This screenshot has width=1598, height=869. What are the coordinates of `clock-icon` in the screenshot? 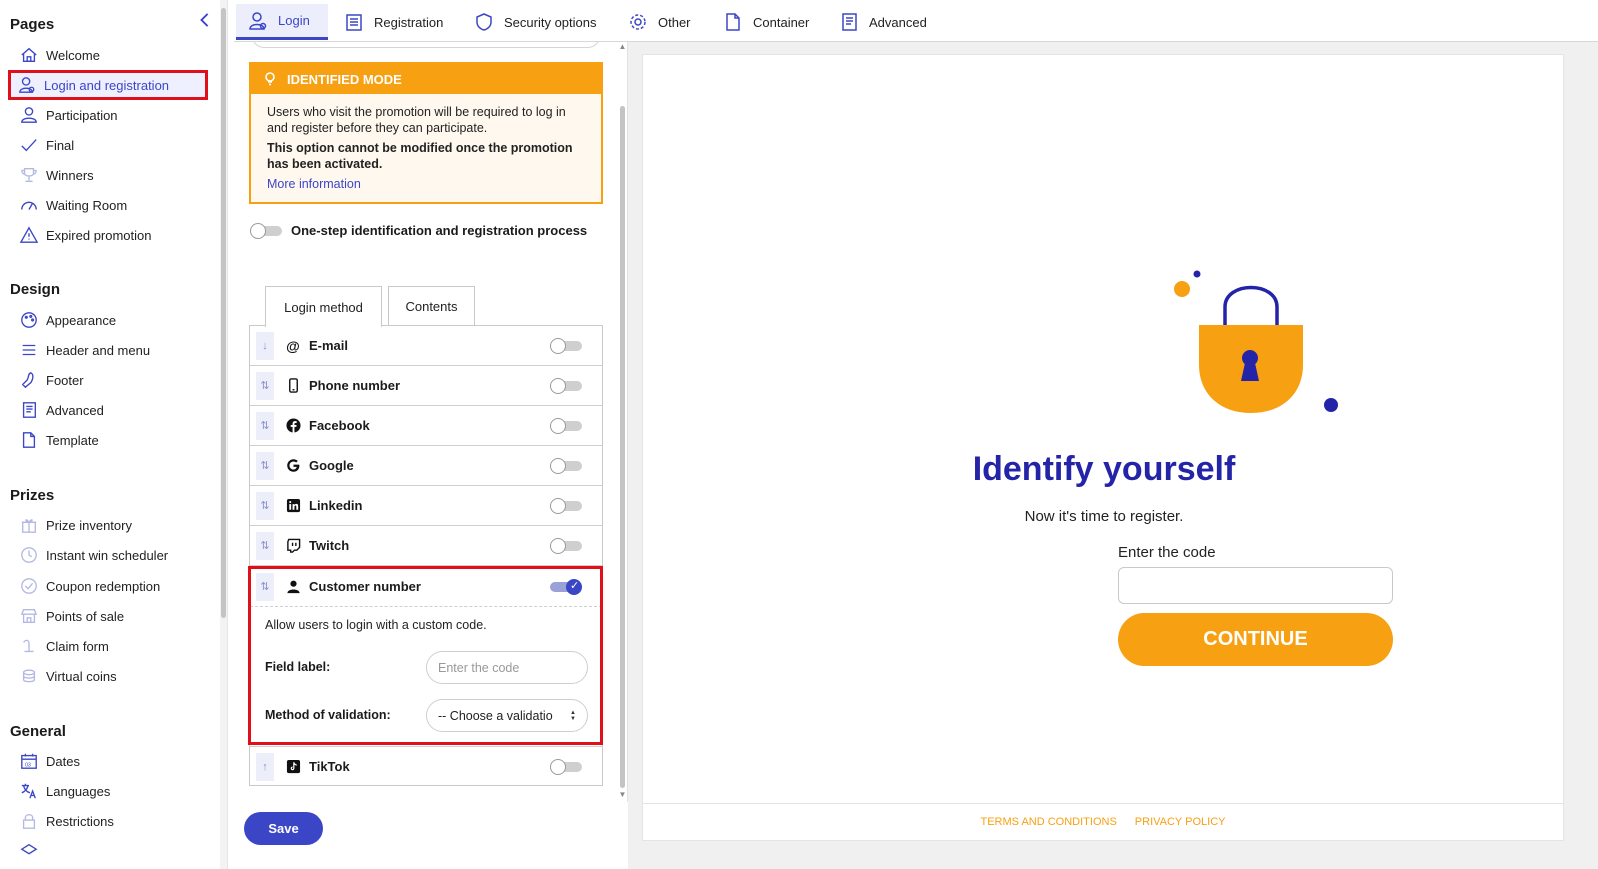 It's located at (29, 555).